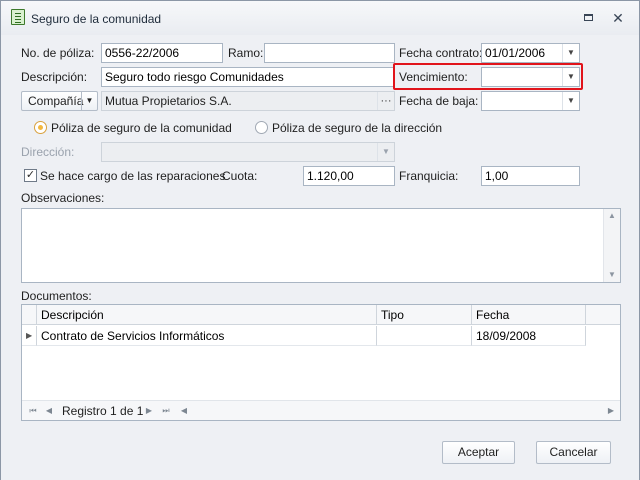 This screenshot has width=640, height=480. What do you see at coordinates (30, 175) in the screenshot?
I see `reparaciones-checkbox: ✓` at bounding box center [30, 175].